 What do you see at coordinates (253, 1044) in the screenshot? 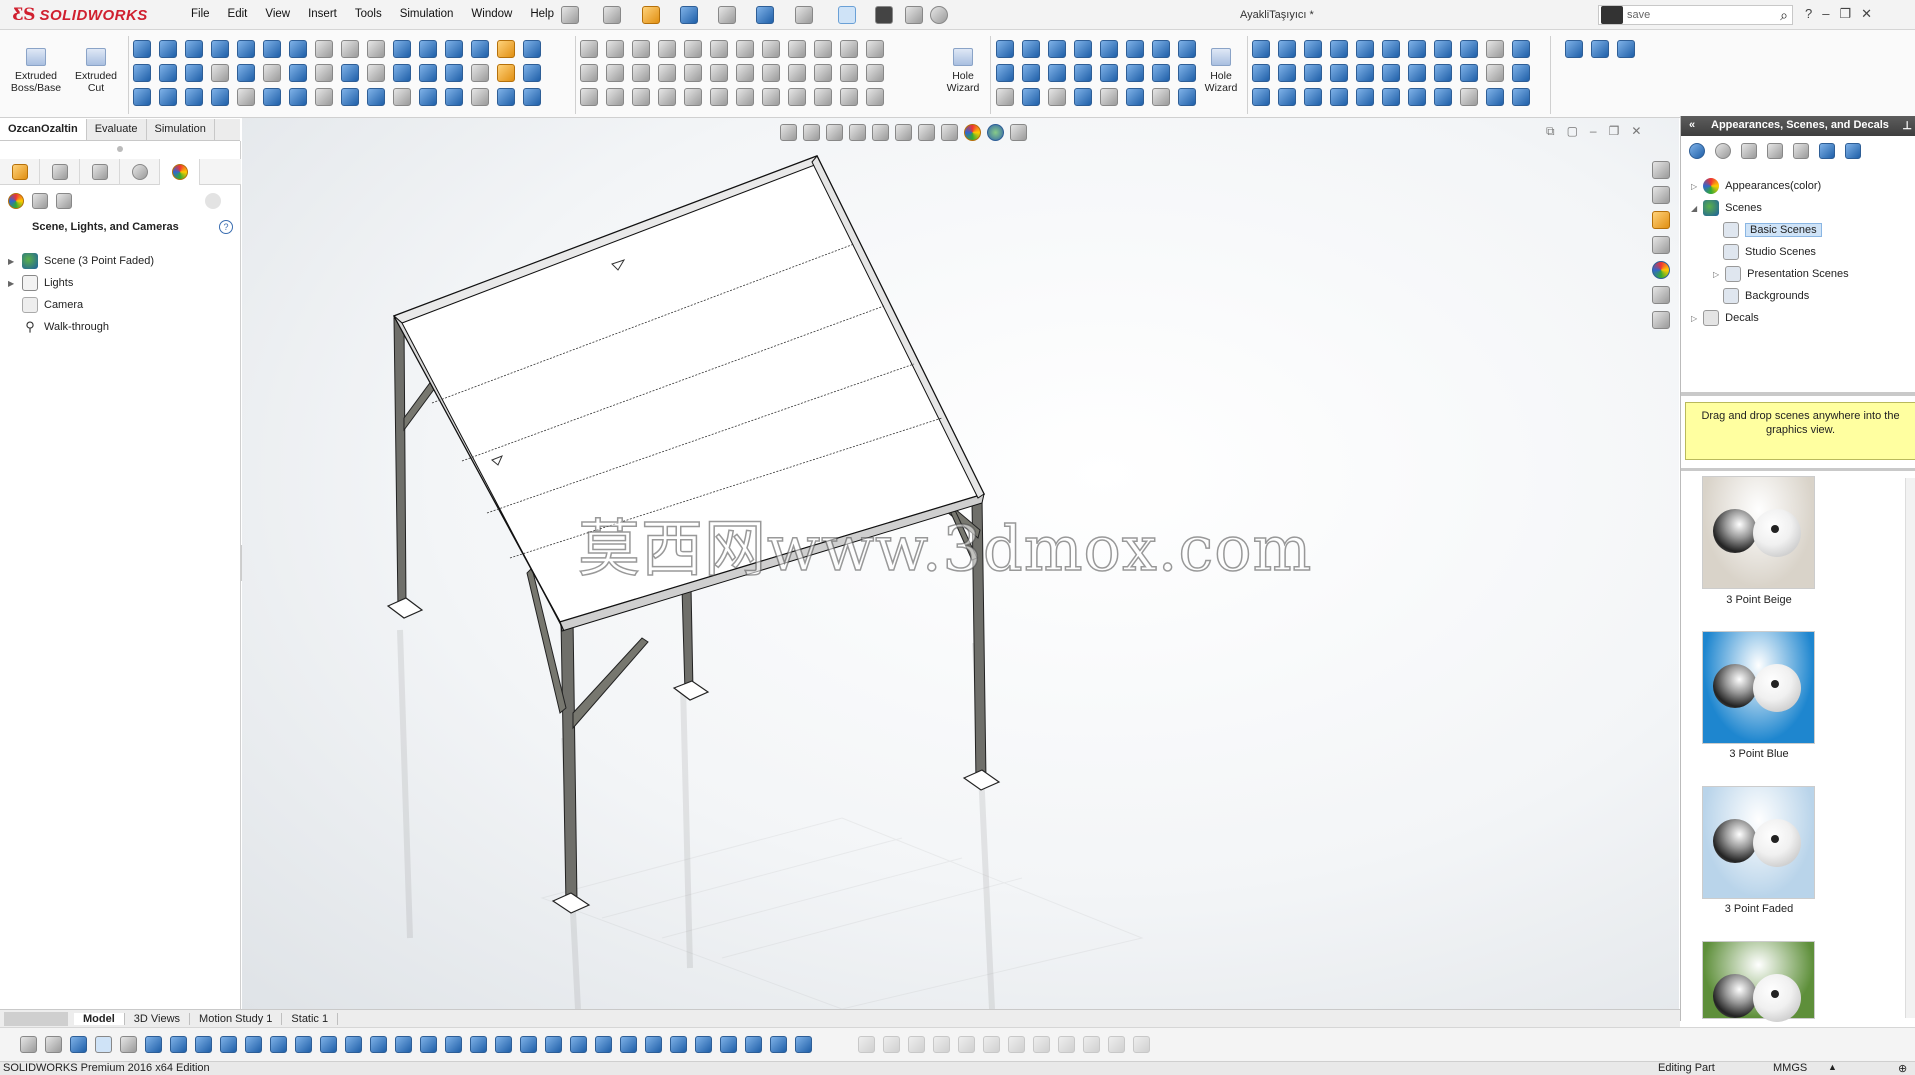
I see `filter-solids-icon` at bounding box center [253, 1044].